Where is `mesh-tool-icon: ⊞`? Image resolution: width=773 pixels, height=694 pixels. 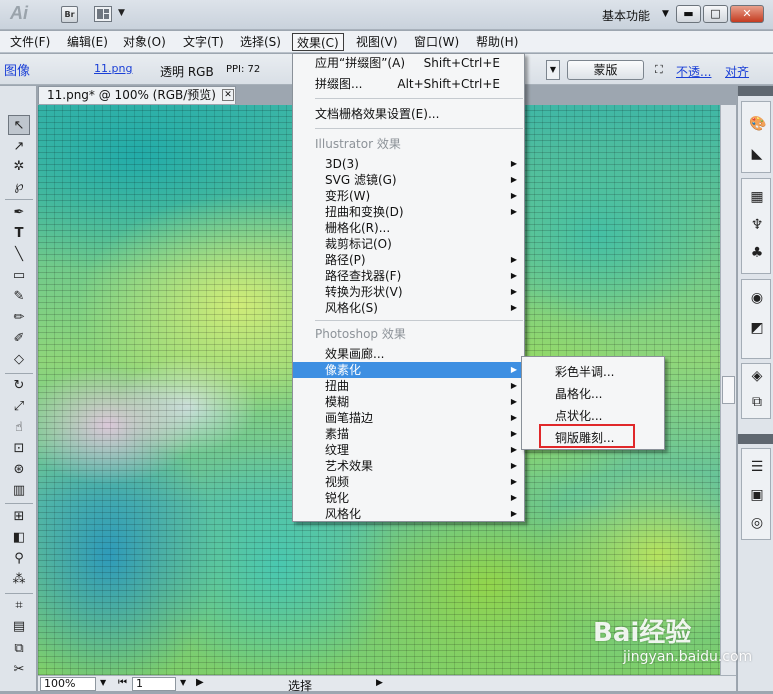 mesh-tool-icon: ⊞ is located at coordinates (19, 517).